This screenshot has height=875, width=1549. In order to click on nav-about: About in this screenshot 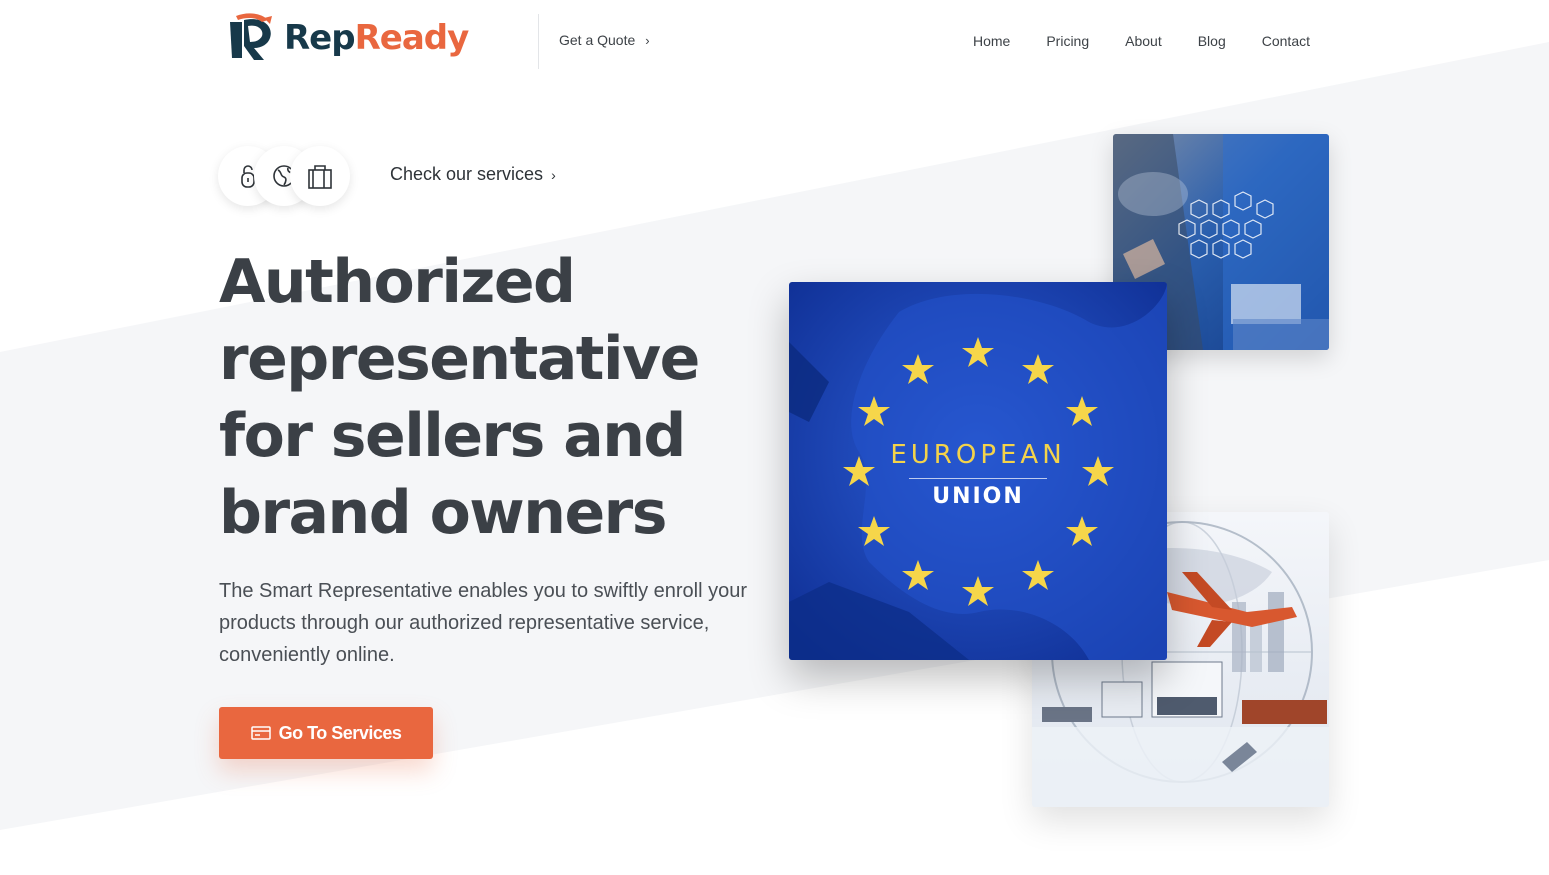, I will do `click(1143, 41)`.